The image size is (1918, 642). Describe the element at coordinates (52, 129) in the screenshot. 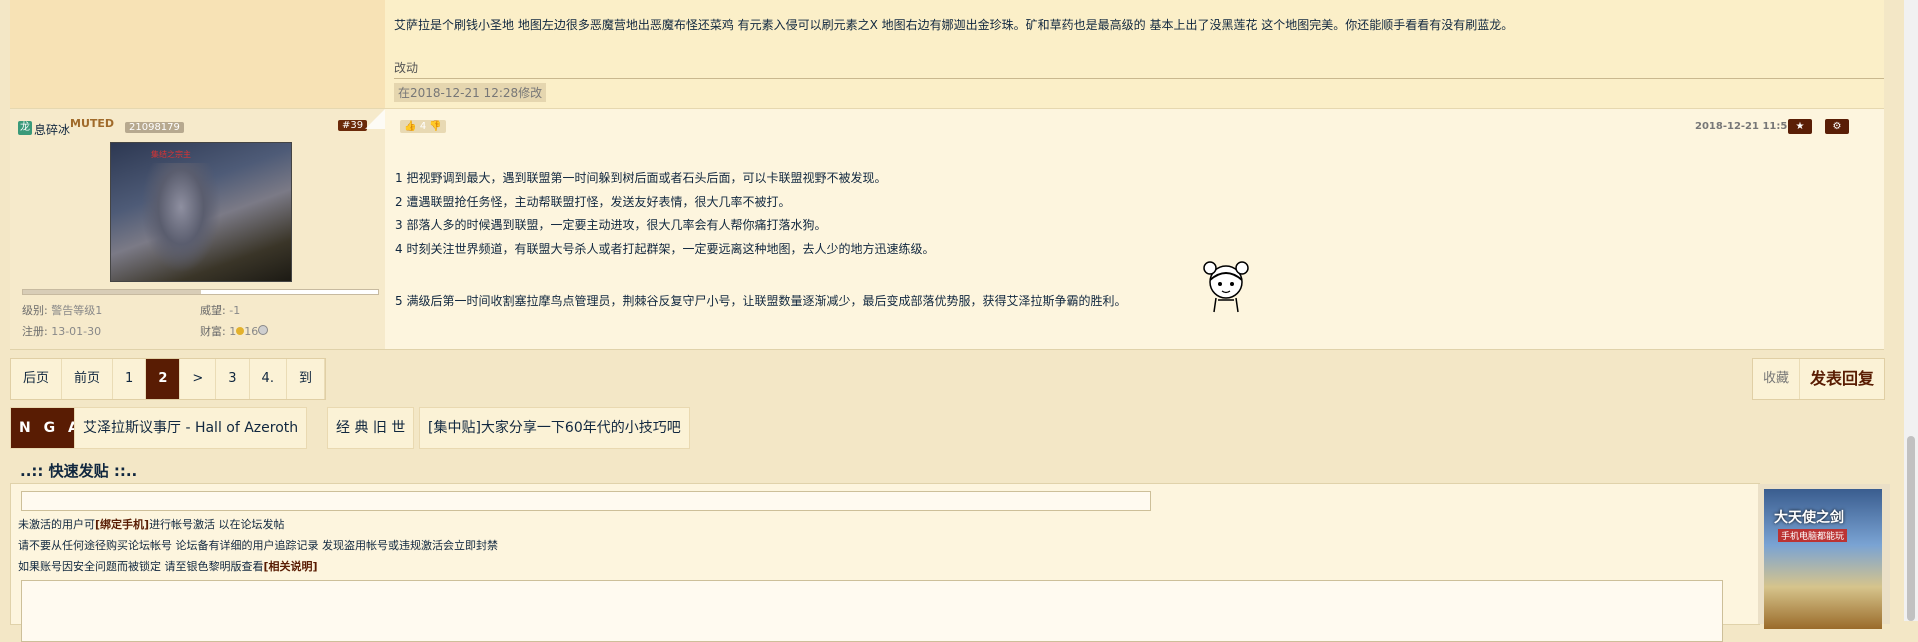

I see `username-link: 息碎冰` at that location.